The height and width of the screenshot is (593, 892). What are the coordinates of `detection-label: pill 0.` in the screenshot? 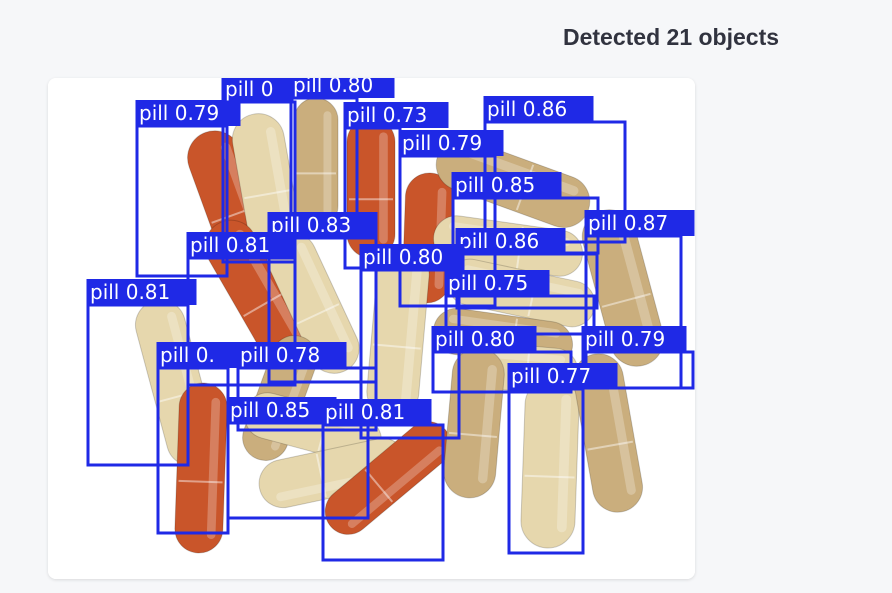 It's located at (187, 355).